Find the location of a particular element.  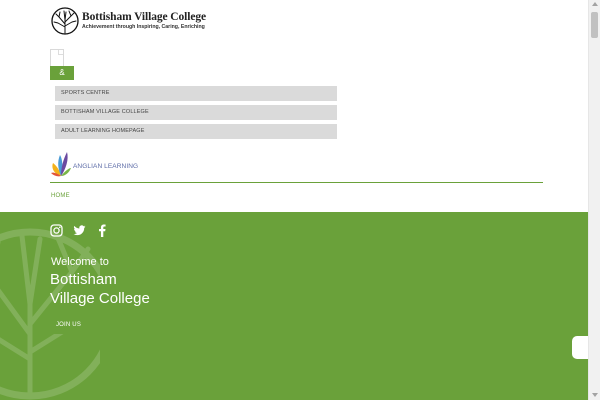

tree-logo-icon is located at coordinates (65, 21).